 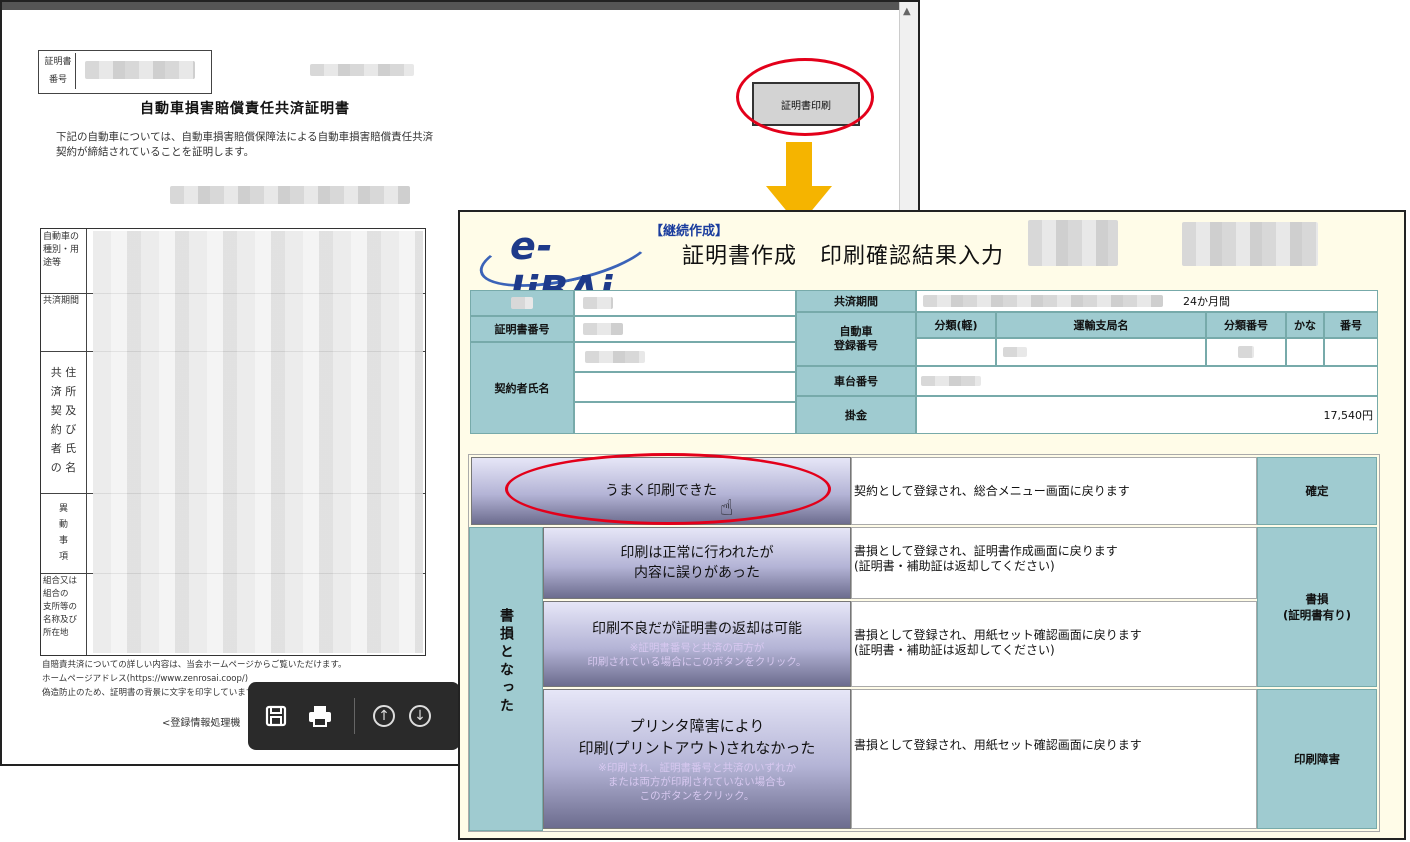 I want to click on doc-row-label: 共済期間, so click(x=64, y=322).